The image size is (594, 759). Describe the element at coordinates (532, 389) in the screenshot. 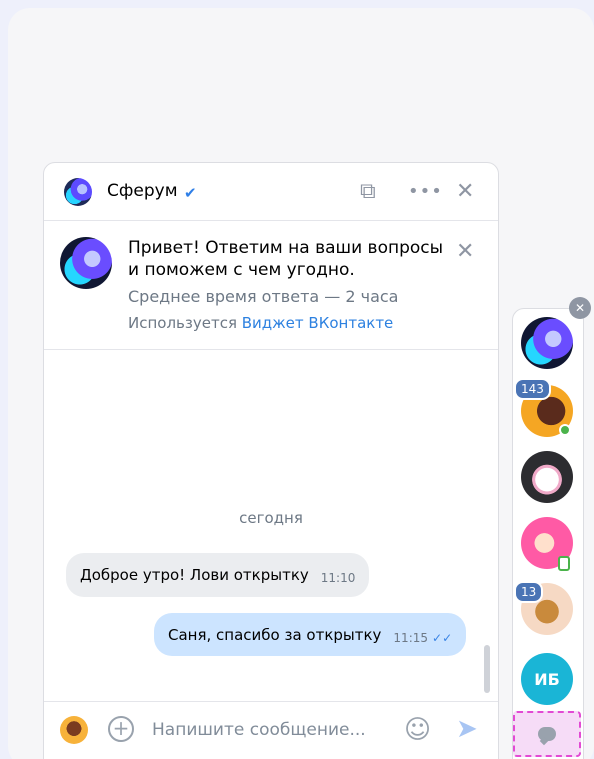

I see `unread-badge: 143` at that location.